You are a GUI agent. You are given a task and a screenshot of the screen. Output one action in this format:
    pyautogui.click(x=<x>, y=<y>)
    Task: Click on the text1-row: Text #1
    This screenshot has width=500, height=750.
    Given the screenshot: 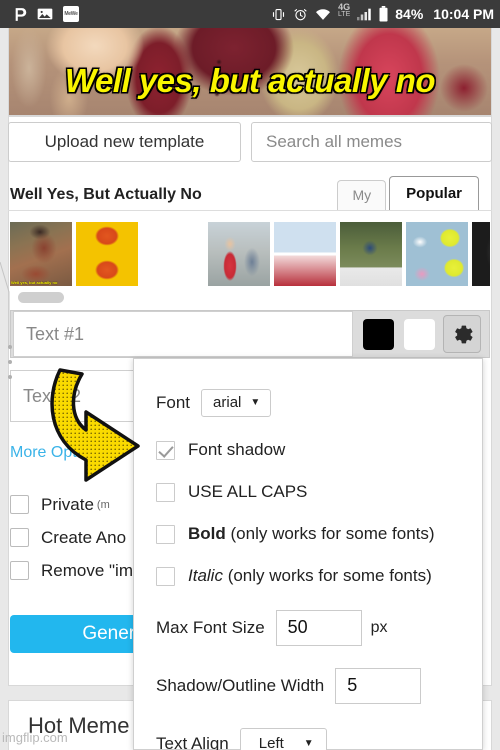 What is the action you would take?
    pyautogui.click(x=250, y=334)
    